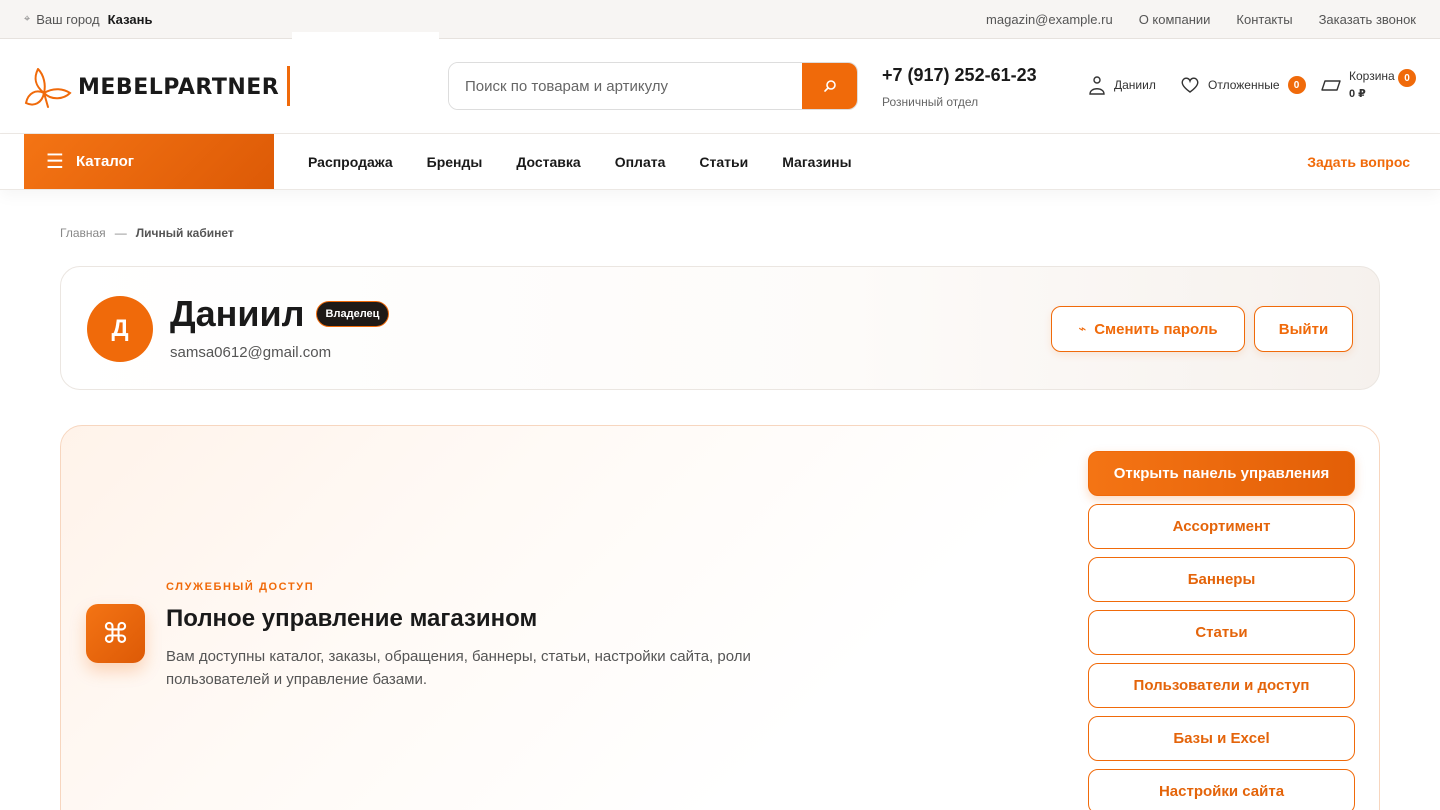  I want to click on nav-item-sale: Распродажа, so click(350, 162).